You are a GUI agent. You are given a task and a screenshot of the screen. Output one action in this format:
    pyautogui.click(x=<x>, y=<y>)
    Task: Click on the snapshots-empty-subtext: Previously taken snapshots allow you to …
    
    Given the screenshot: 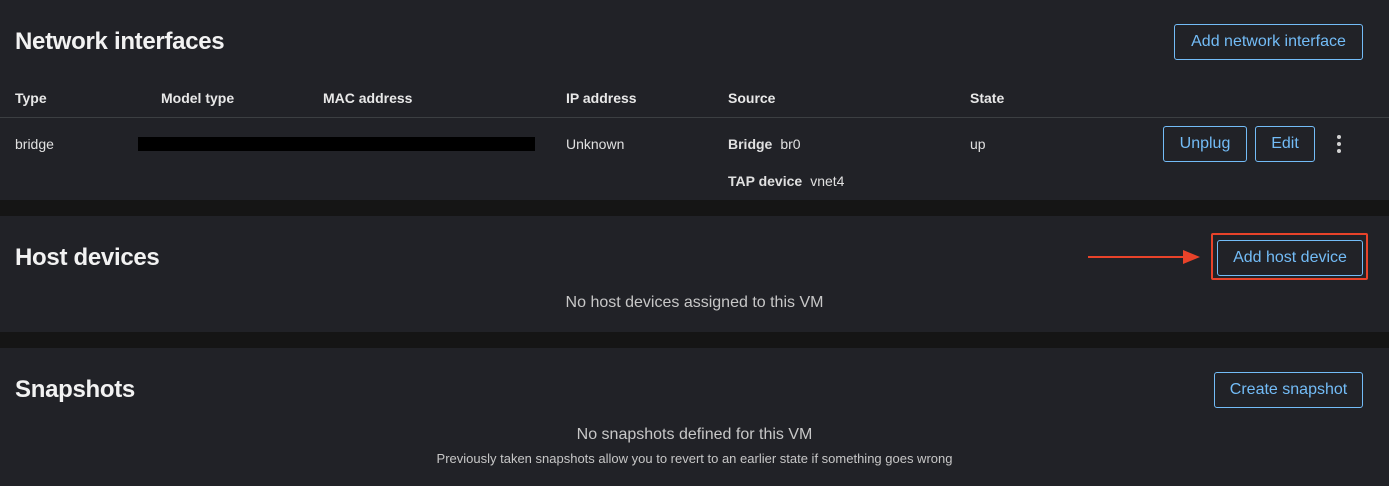 What is the action you would take?
    pyautogui.click(x=694, y=458)
    